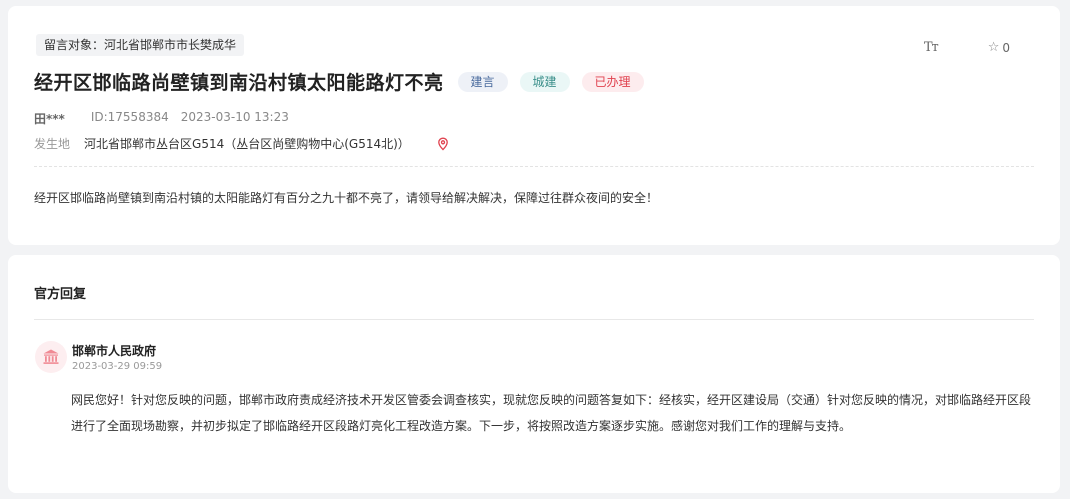  Describe the element at coordinates (60, 294) in the screenshot. I see `reply-section-title: 官方回复` at that location.